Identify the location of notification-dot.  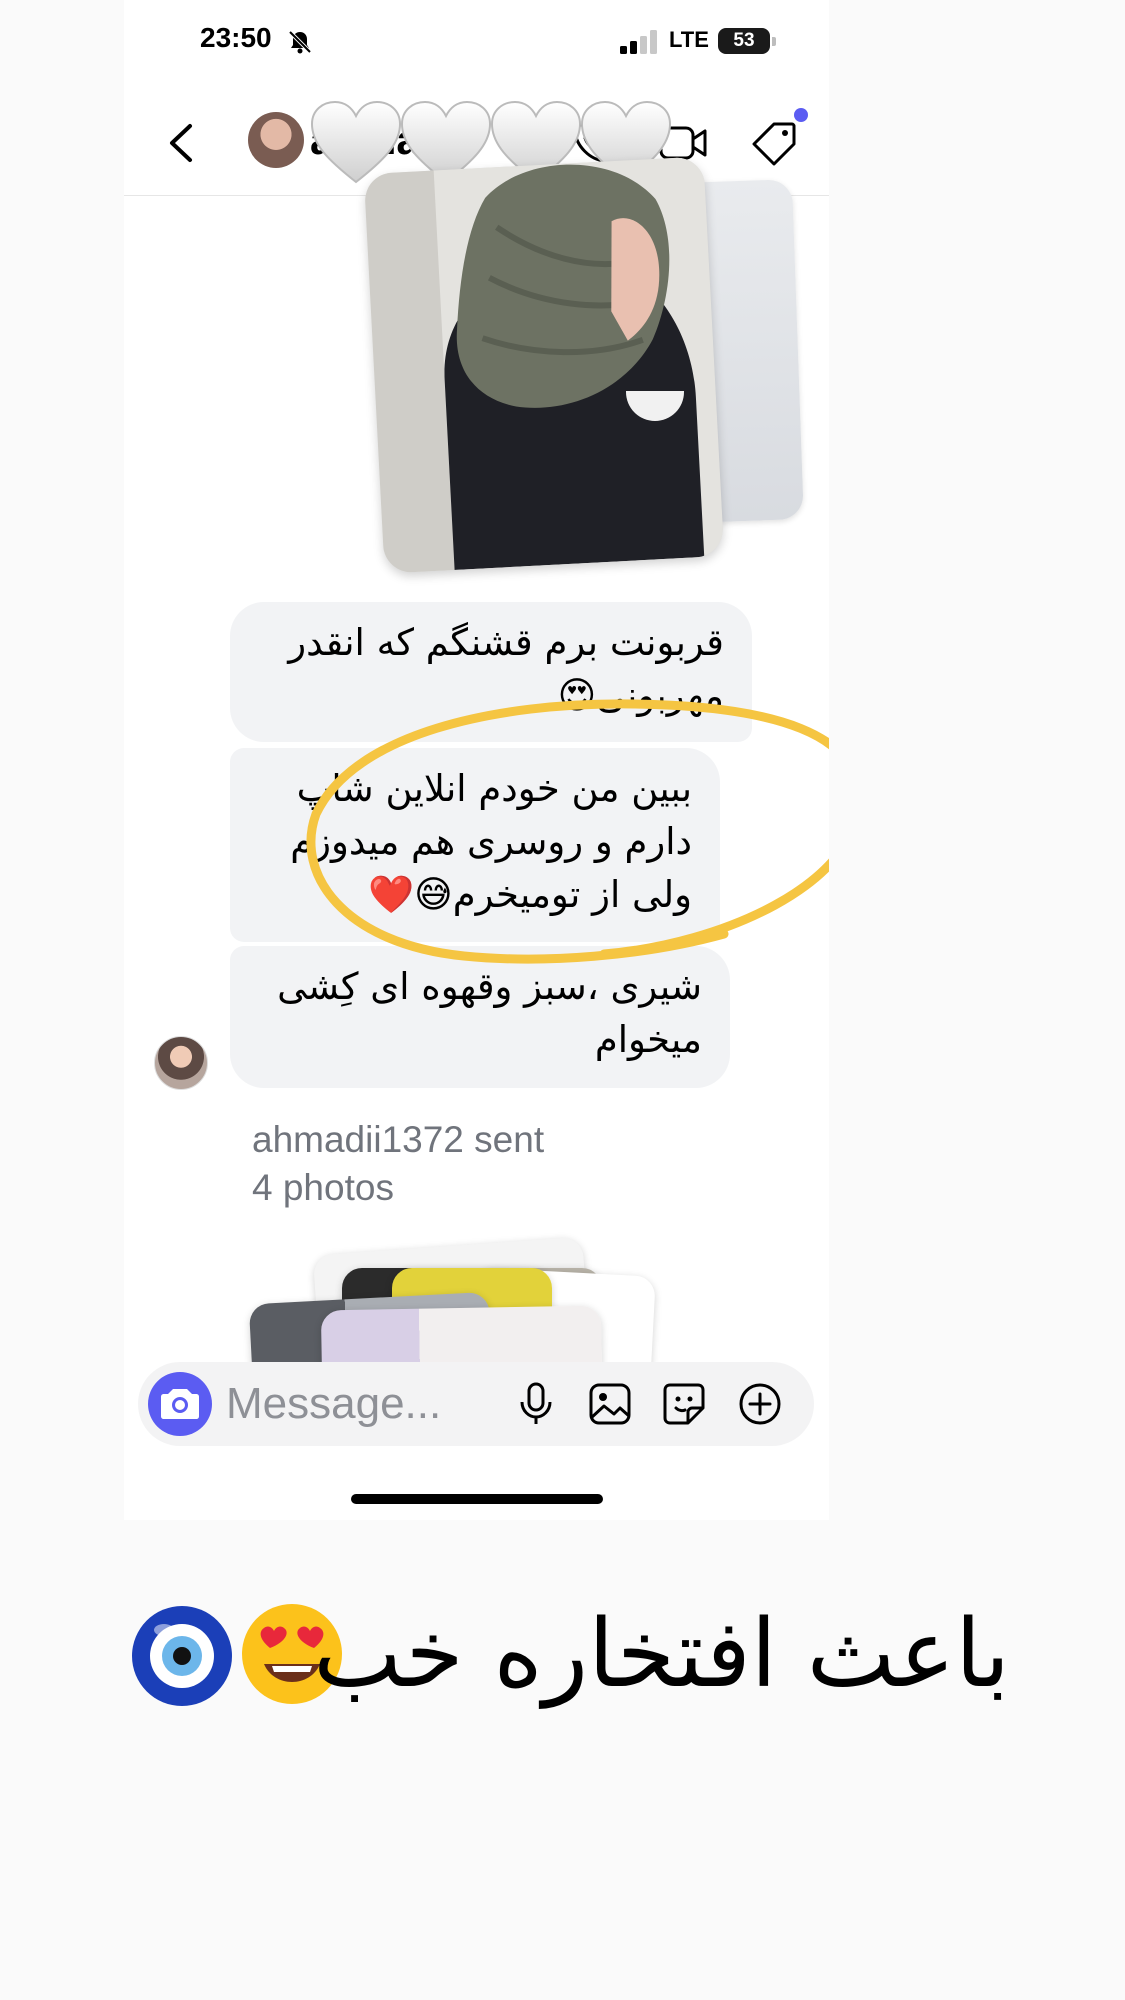
(801, 115).